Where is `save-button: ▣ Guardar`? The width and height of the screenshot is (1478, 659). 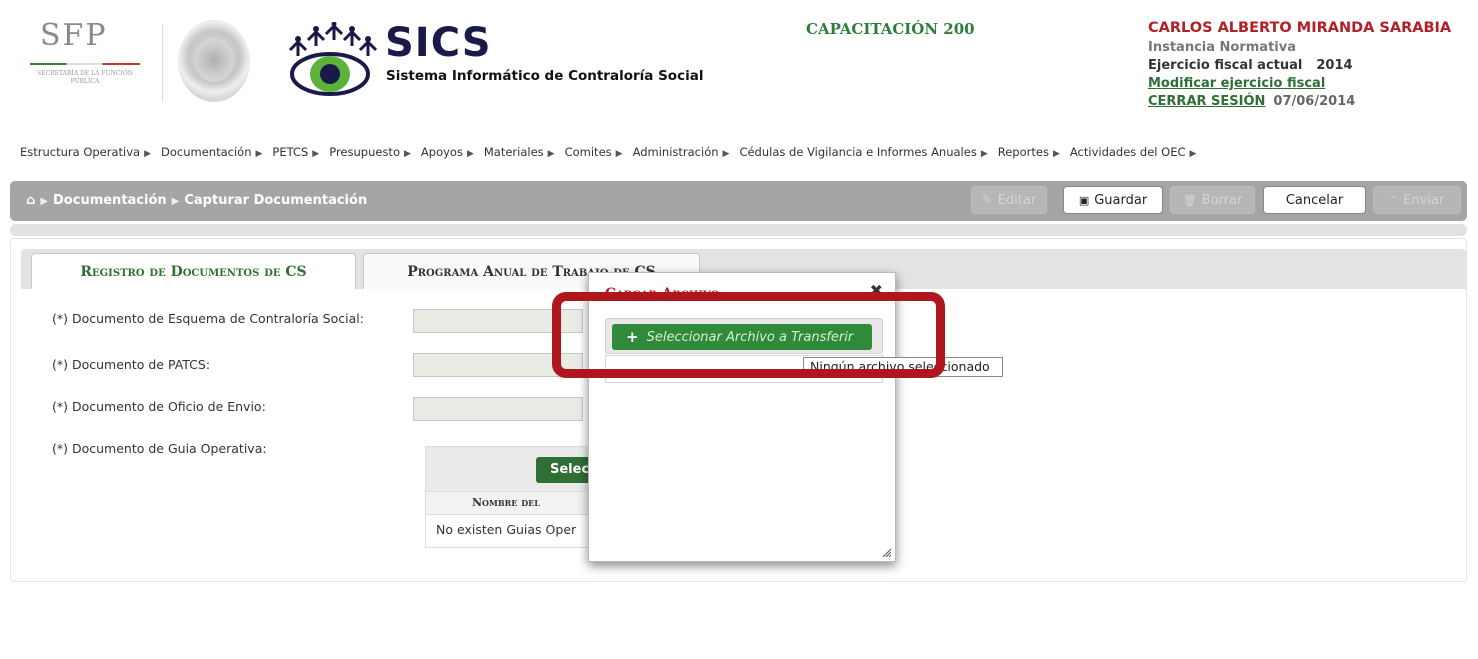
save-button: ▣ Guardar is located at coordinates (1113, 200).